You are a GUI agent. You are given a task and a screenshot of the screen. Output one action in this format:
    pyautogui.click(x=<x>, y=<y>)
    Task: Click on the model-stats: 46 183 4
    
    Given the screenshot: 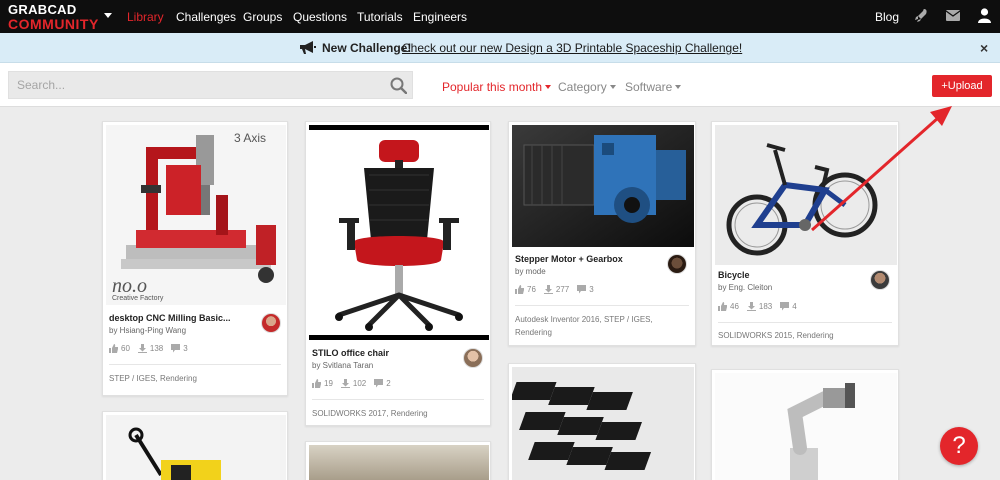 What is the action you would take?
    pyautogui.click(x=761, y=306)
    